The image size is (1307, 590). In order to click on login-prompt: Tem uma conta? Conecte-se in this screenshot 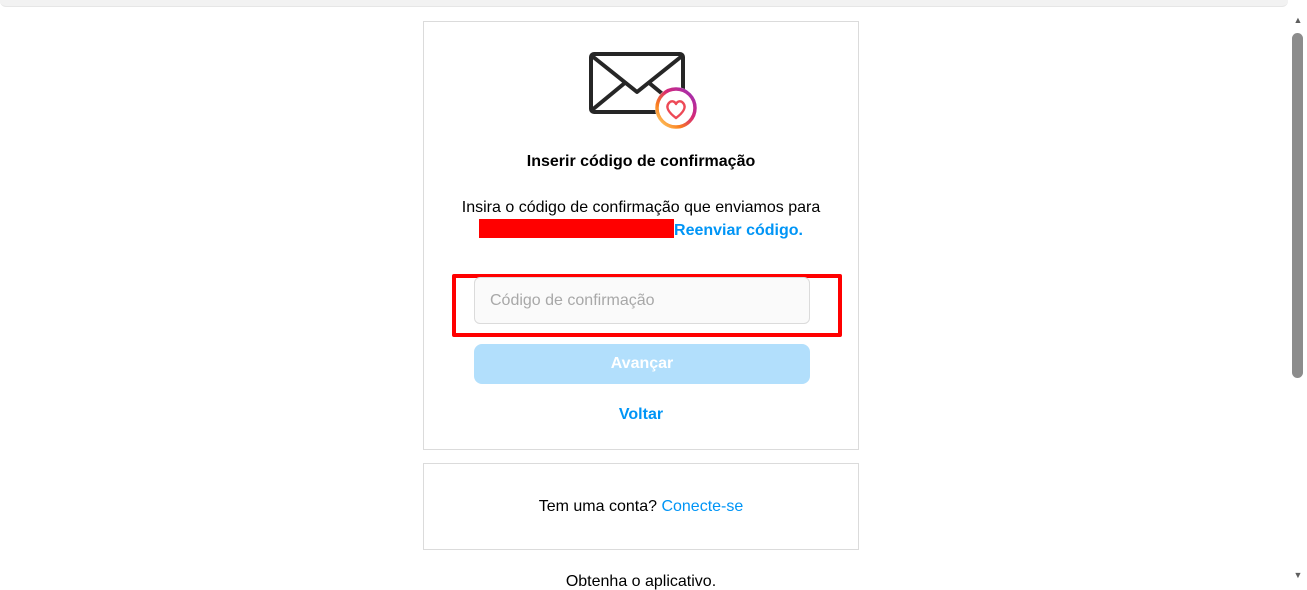, I will do `click(641, 507)`.